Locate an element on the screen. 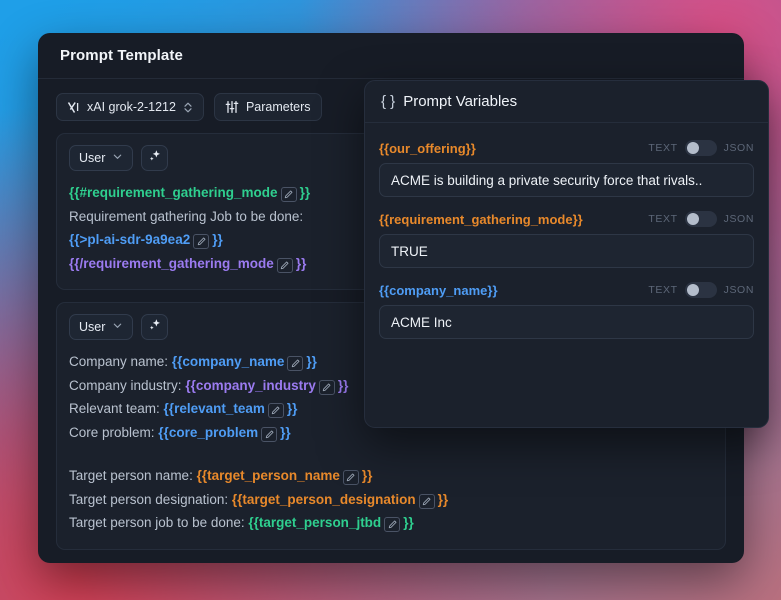  model-selector-button: xAI grok-2-1212 is located at coordinates (130, 107).